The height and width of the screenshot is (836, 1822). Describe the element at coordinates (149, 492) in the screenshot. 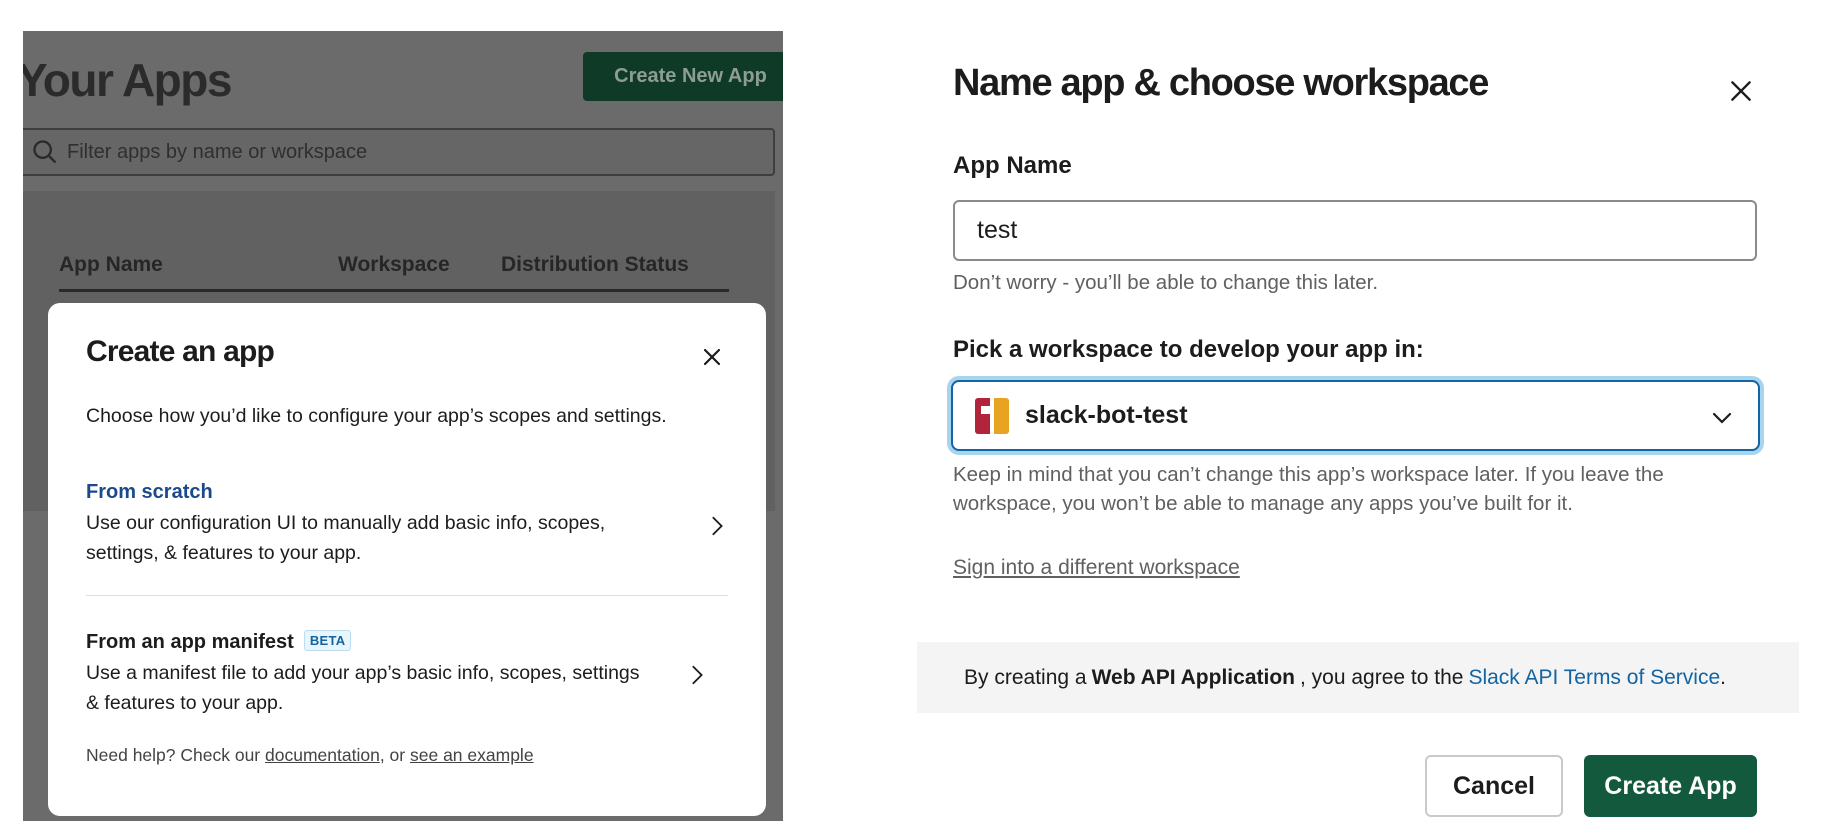

I see `option-title: From scratch` at that location.